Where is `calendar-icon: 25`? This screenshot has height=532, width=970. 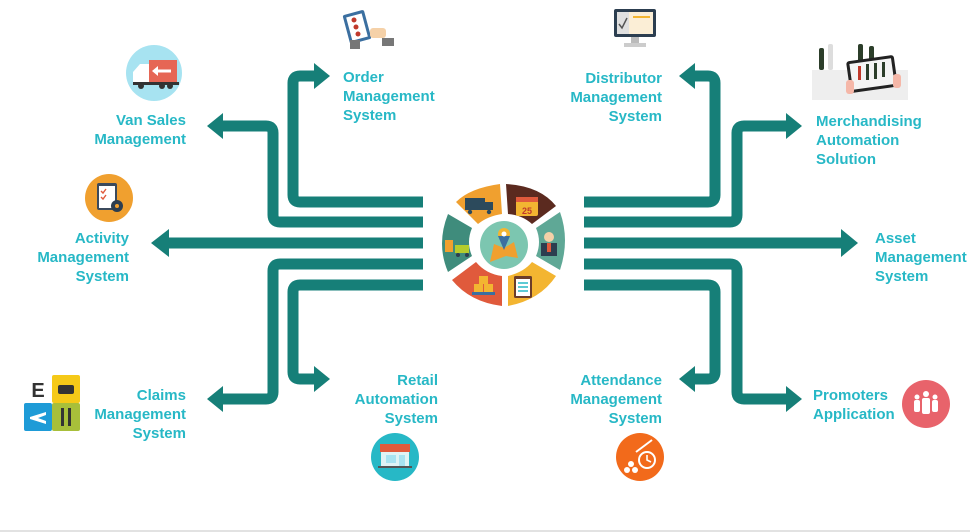 calendar-icon: 25 is located at coordinates (527, 206).